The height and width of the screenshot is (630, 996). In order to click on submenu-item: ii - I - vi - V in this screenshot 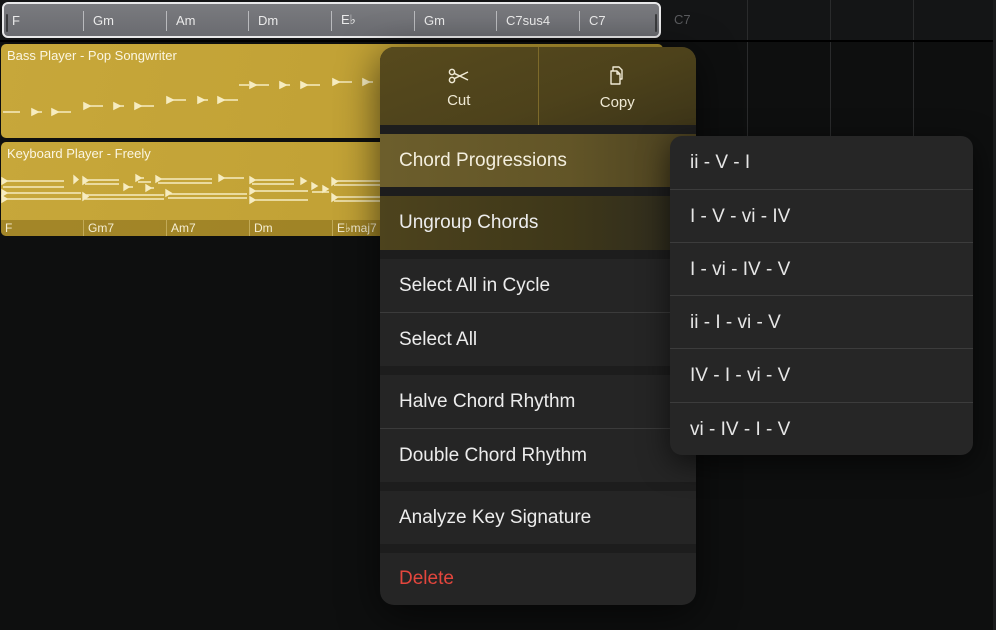, I will do `click(821, 322)`.